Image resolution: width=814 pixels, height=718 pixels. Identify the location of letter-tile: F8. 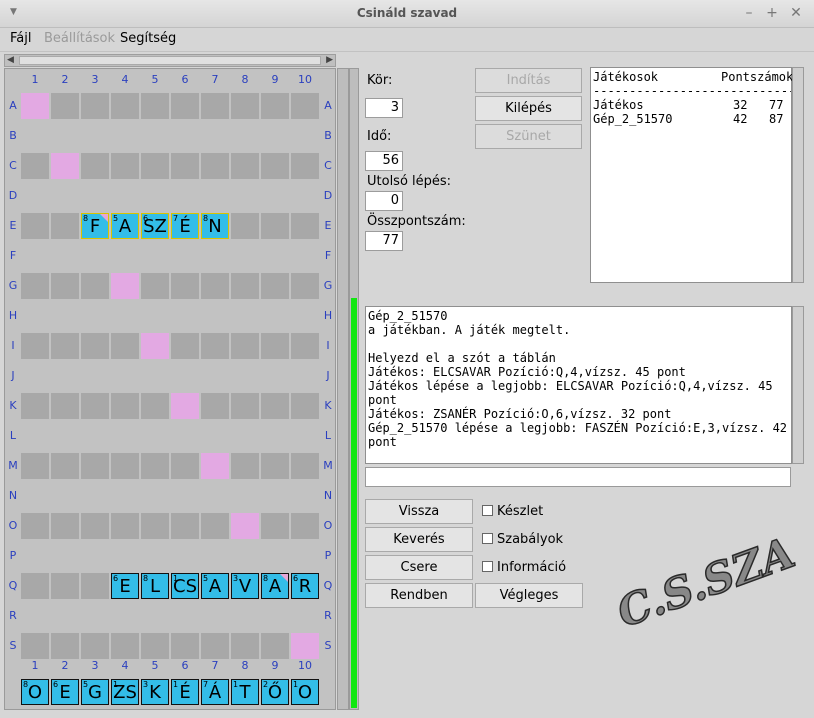
(95, 226).